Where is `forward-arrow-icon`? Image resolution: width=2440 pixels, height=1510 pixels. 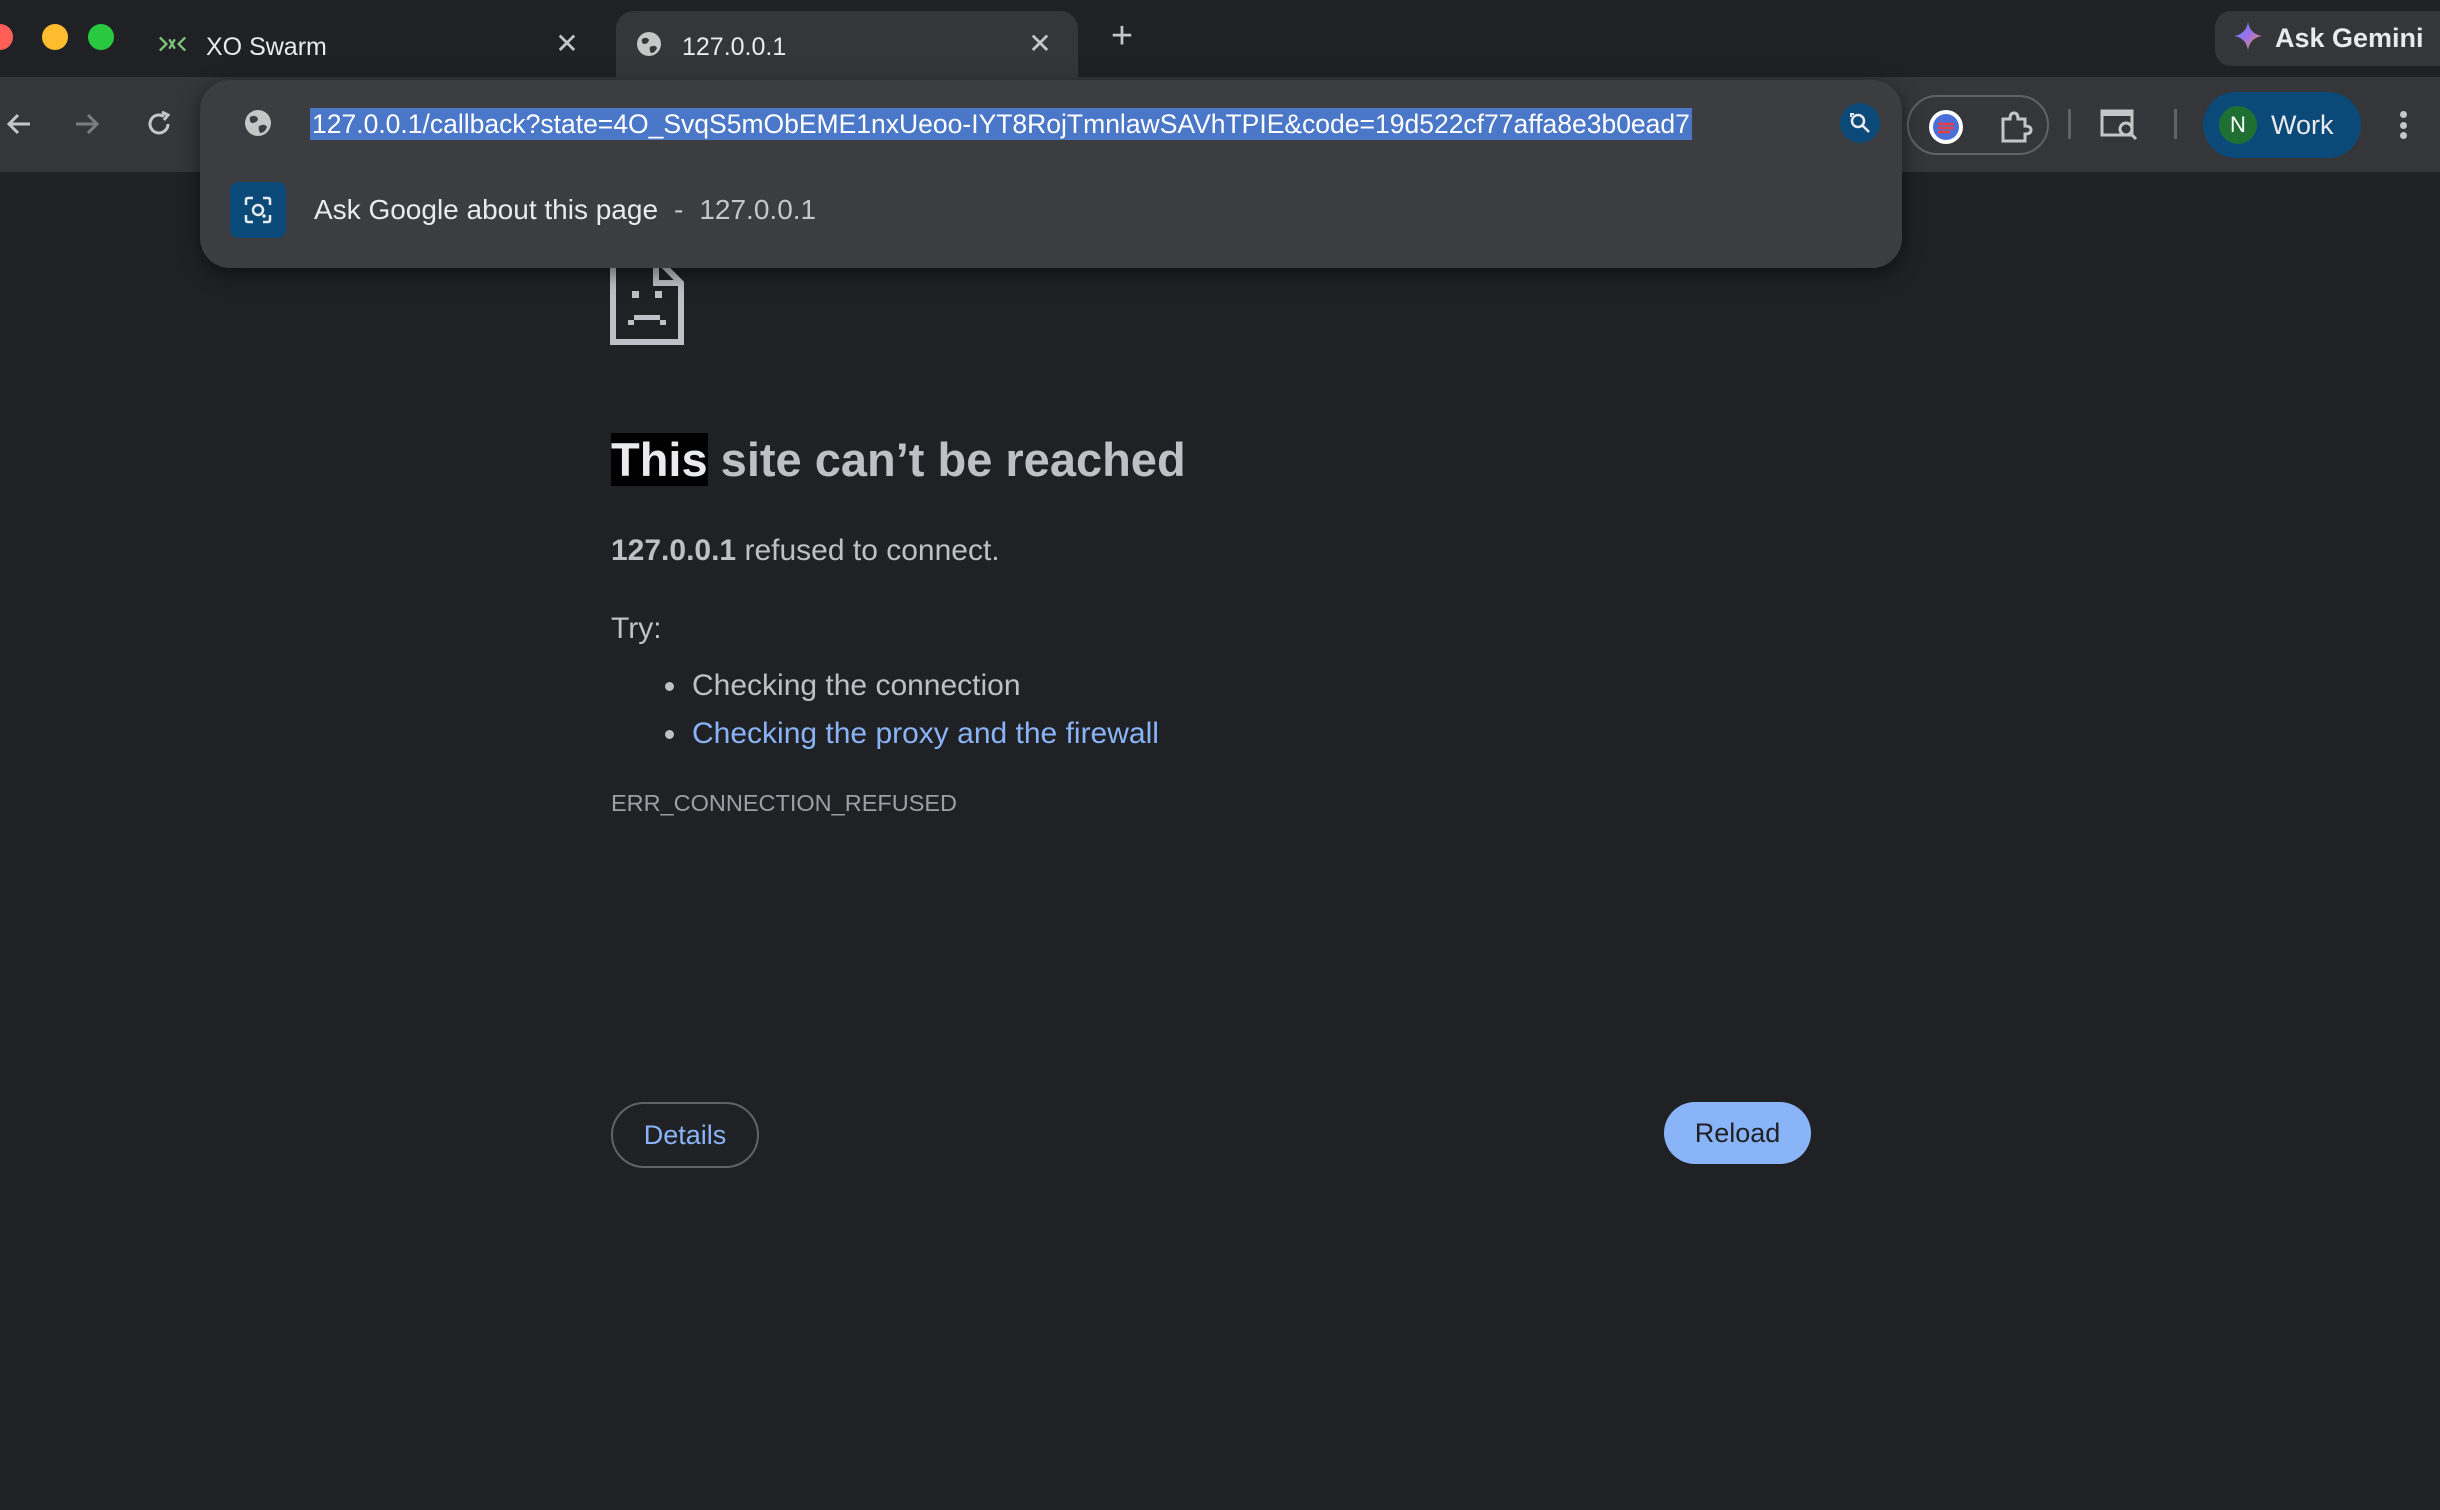 forward-arrow-icon is located at coordinates (88, 124).